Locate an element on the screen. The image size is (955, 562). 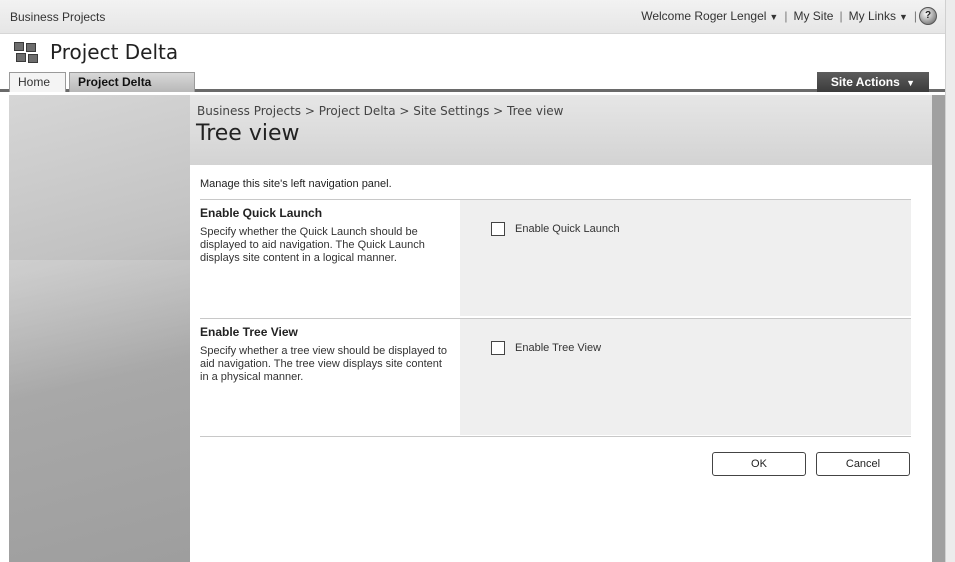
site-logo-icon is located at coordinates (27, 53).